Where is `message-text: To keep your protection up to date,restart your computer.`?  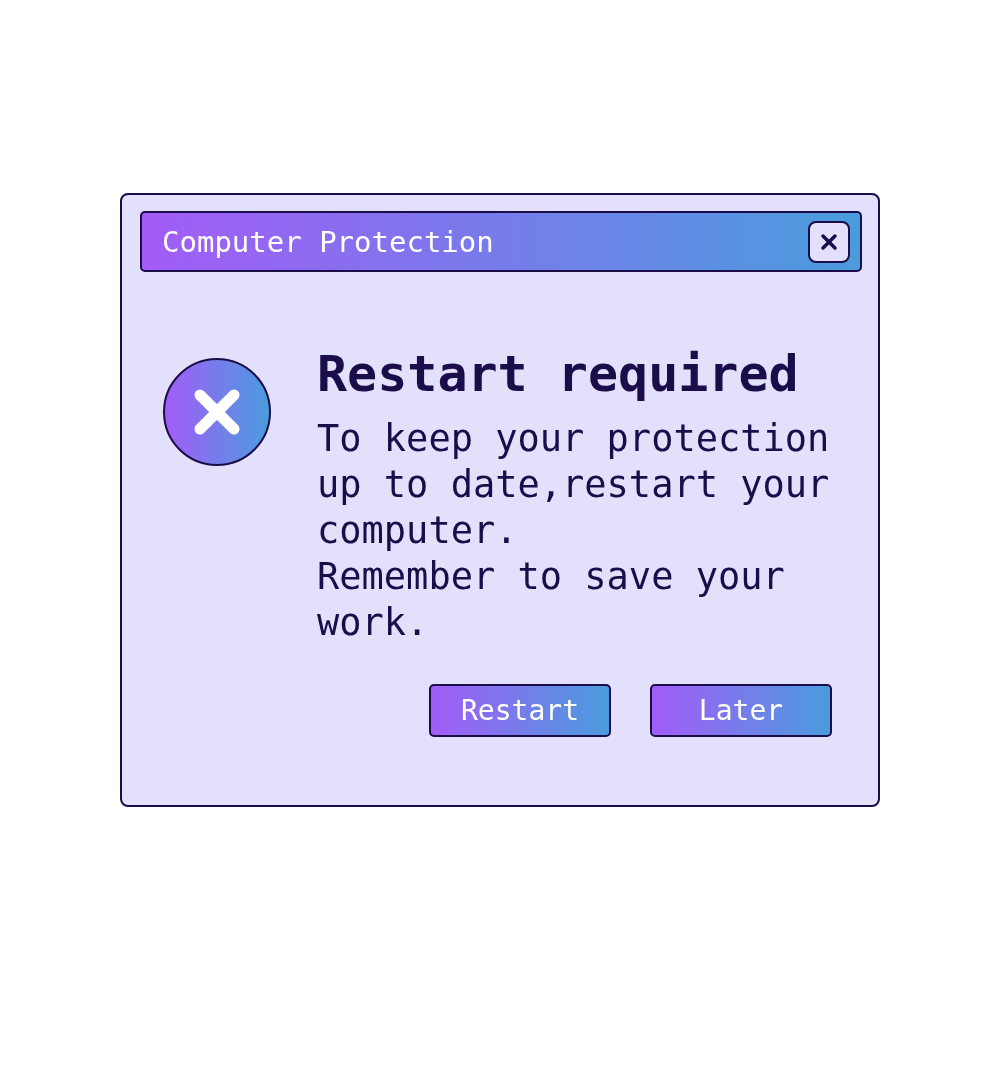 message-text: To keep your protection up to date,restart your computer. is located at coordinates (574, 485).